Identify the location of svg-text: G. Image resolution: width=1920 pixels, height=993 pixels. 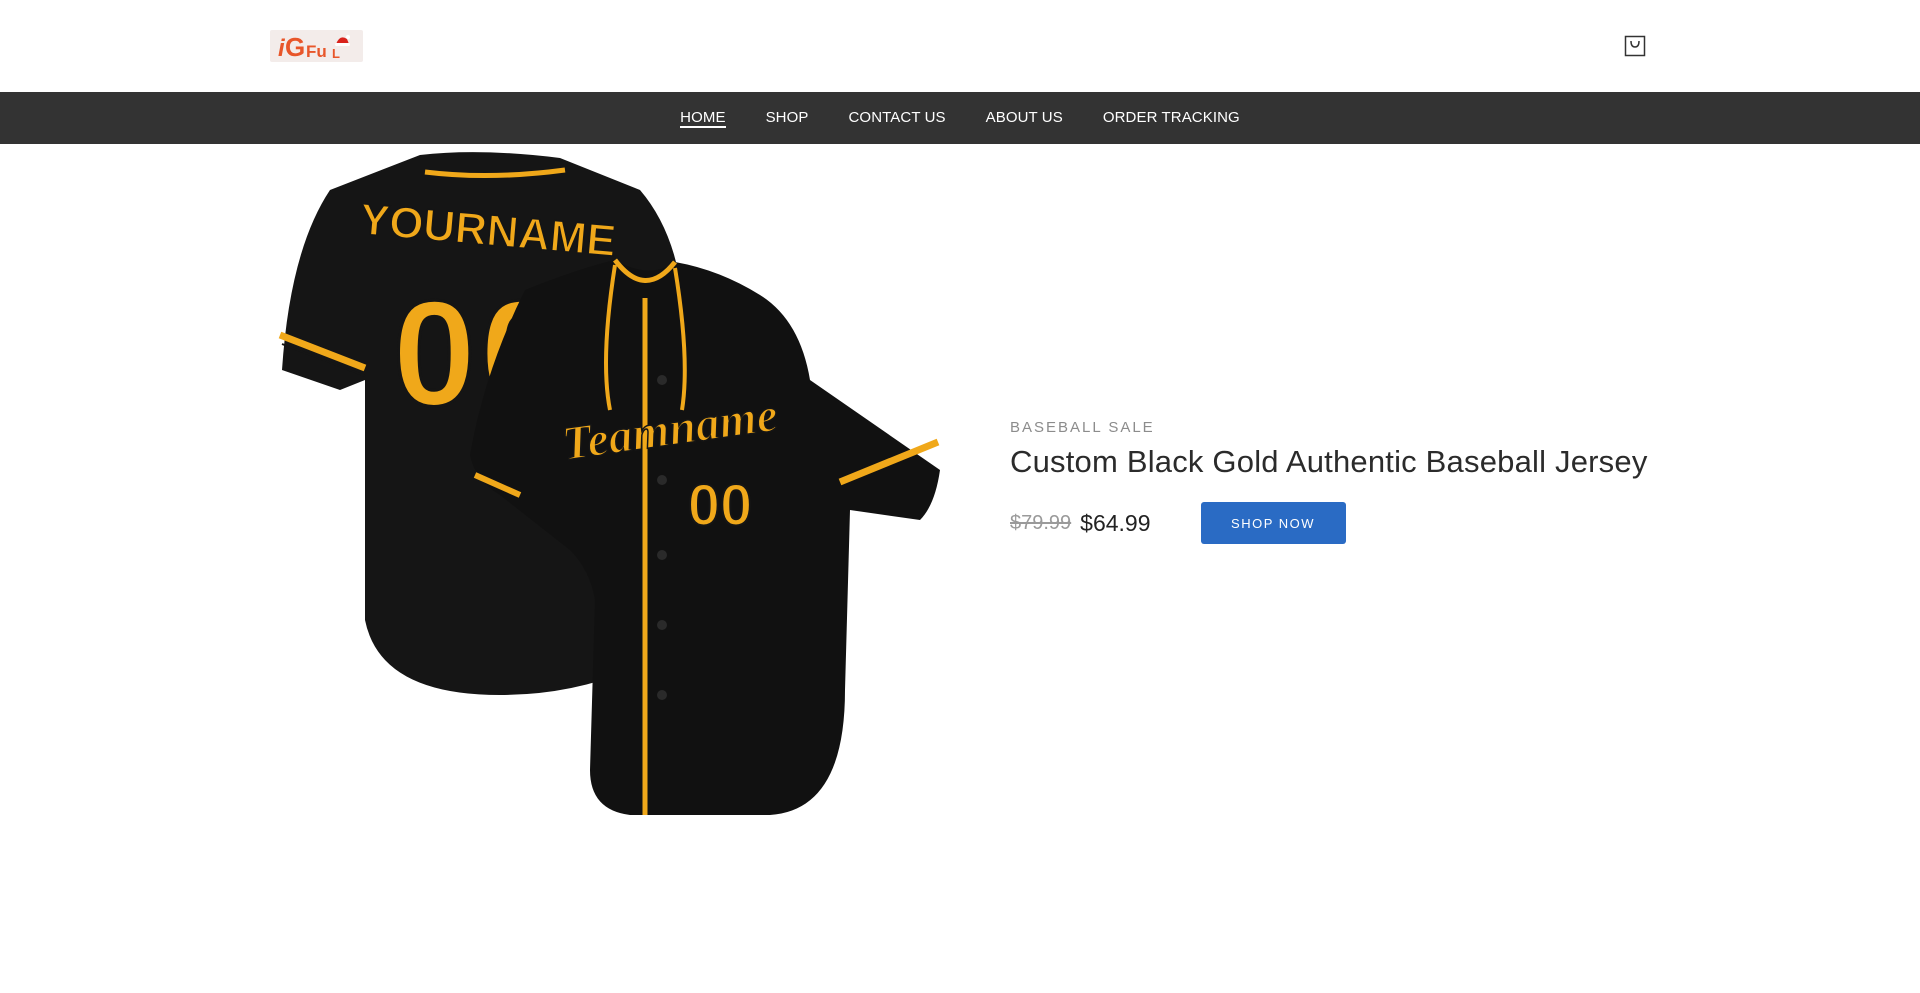
(295, 47).